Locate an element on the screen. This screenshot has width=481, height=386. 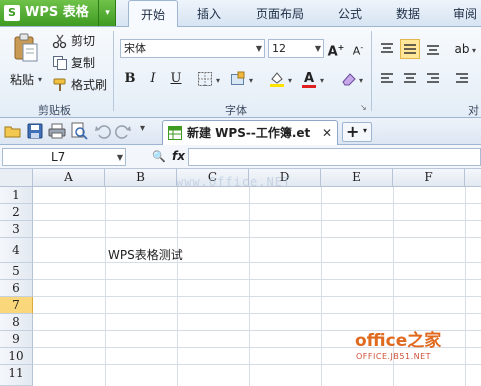
print-icon is located at coordinates (57, 131).